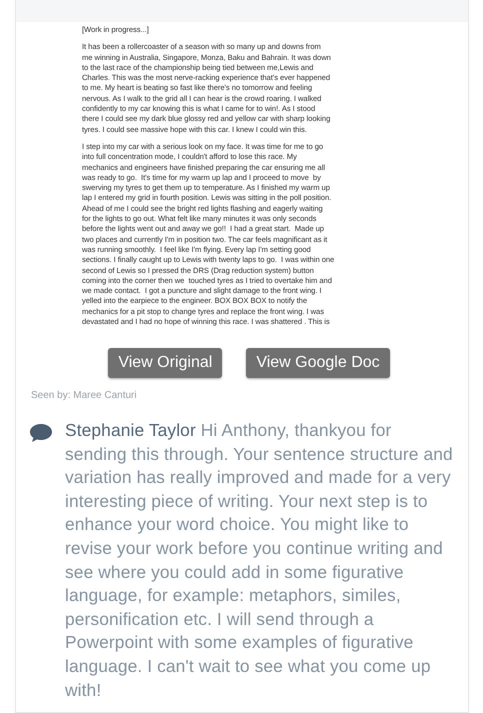  I want to click on seen-by-text: Seen by: Maree Canturi, so click(84, 396).